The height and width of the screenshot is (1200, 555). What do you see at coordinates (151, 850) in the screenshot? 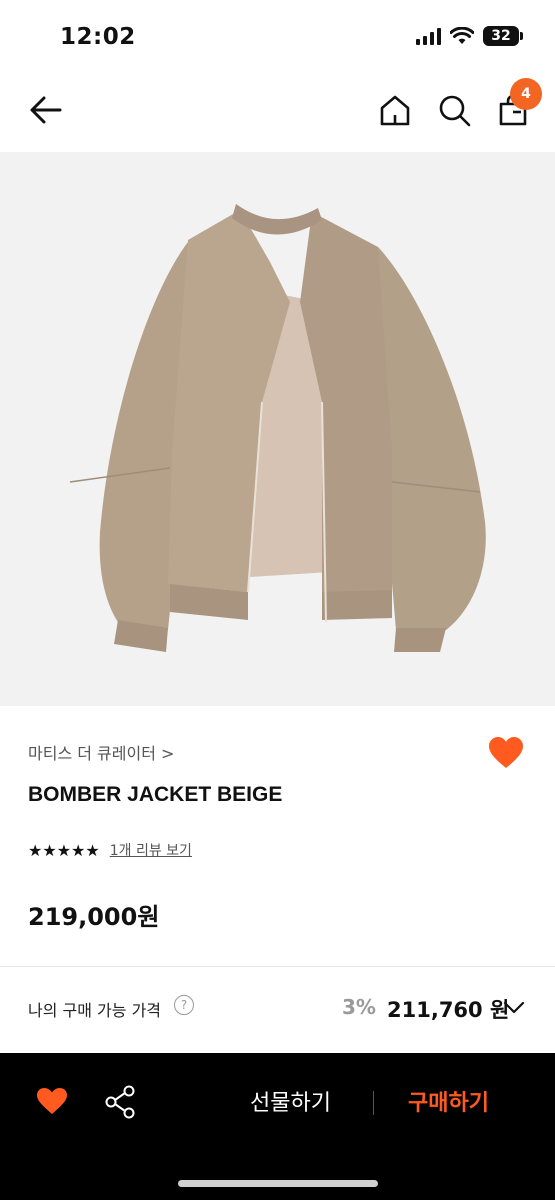
I see `review-link: 1개 리뷰 보기` at bounding box center [151, 850].